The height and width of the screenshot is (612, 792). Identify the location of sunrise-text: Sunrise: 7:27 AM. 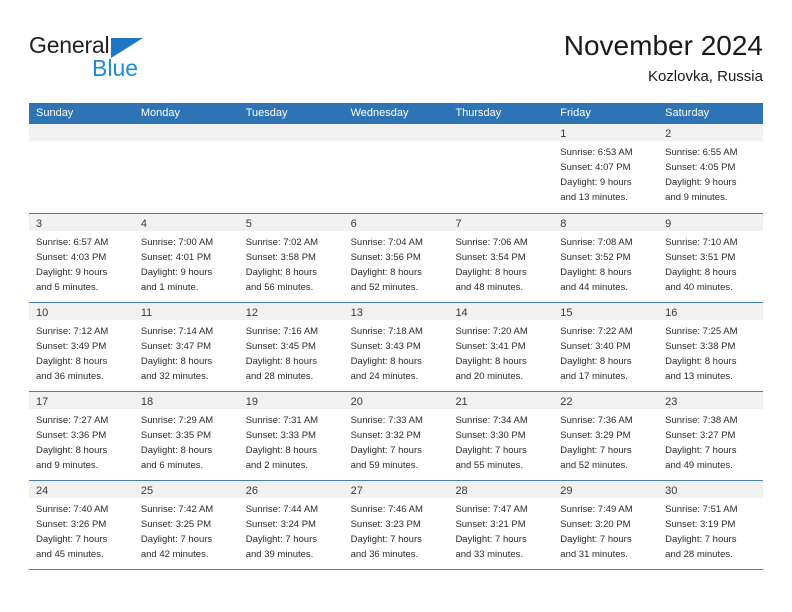
(72, 420).